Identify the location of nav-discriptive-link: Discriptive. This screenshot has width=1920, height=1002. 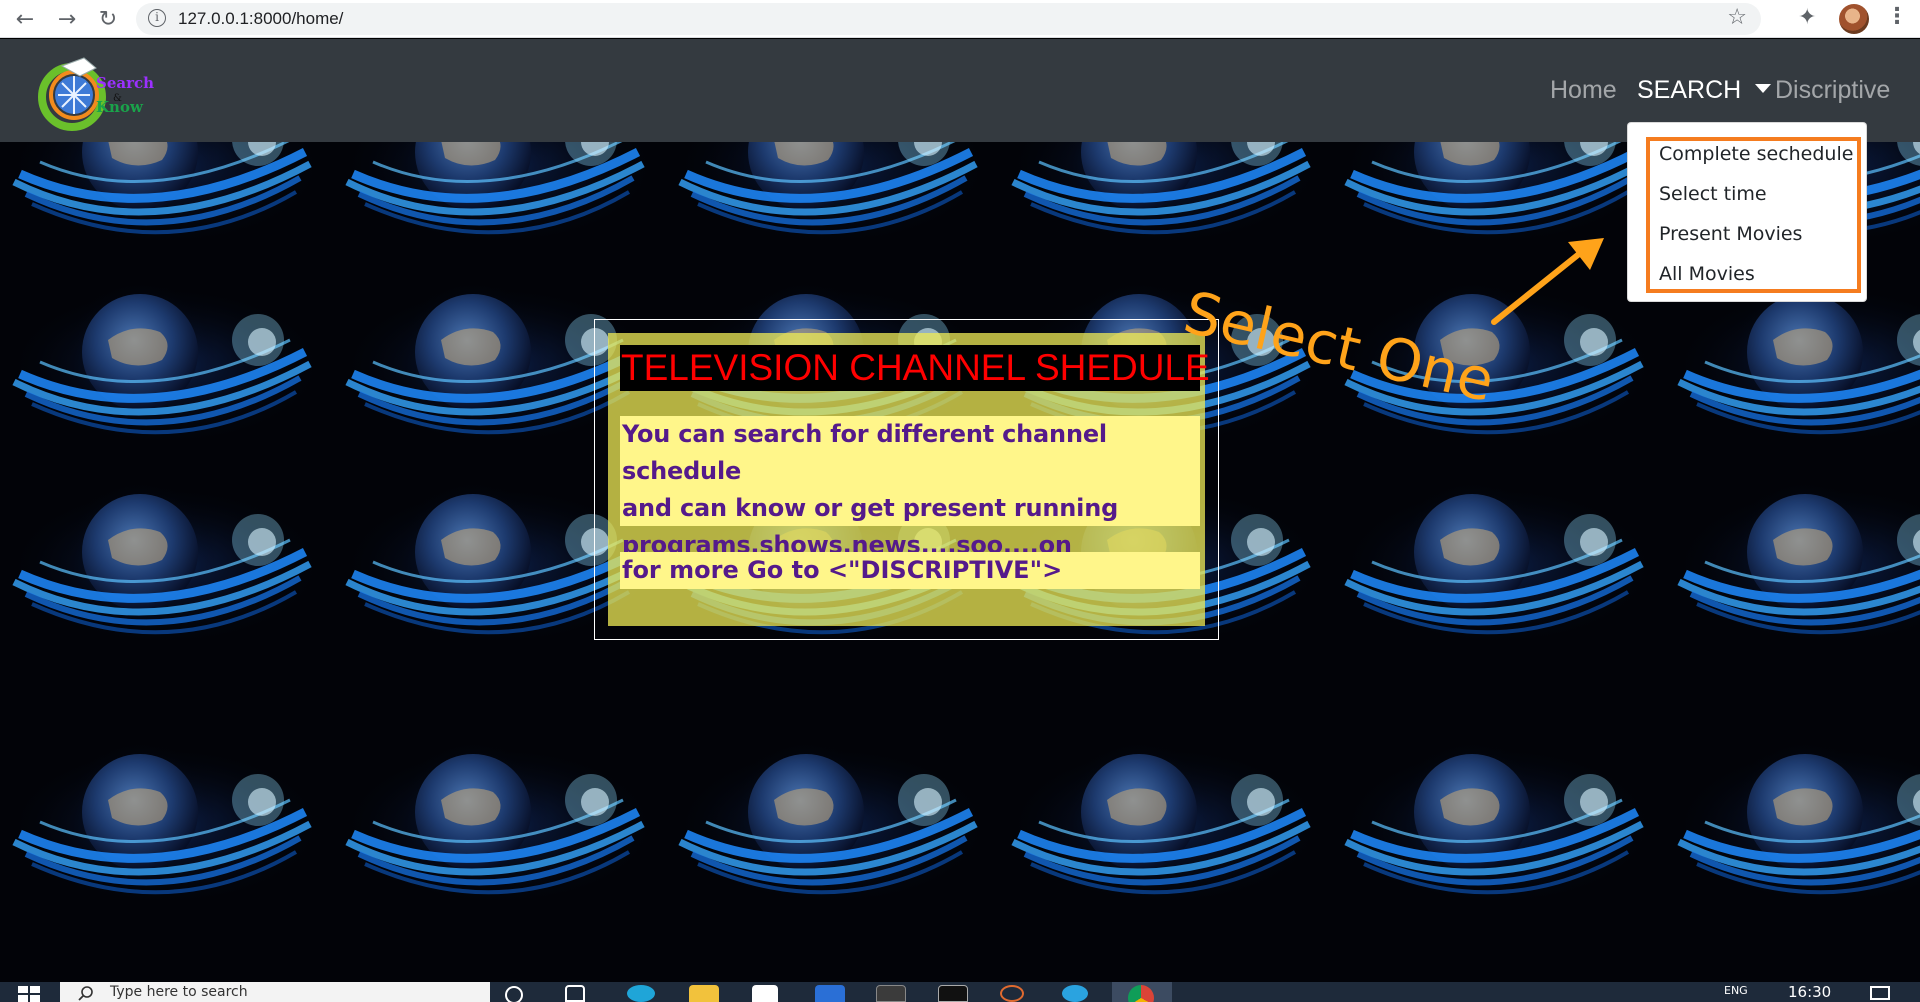
(1832, 90).